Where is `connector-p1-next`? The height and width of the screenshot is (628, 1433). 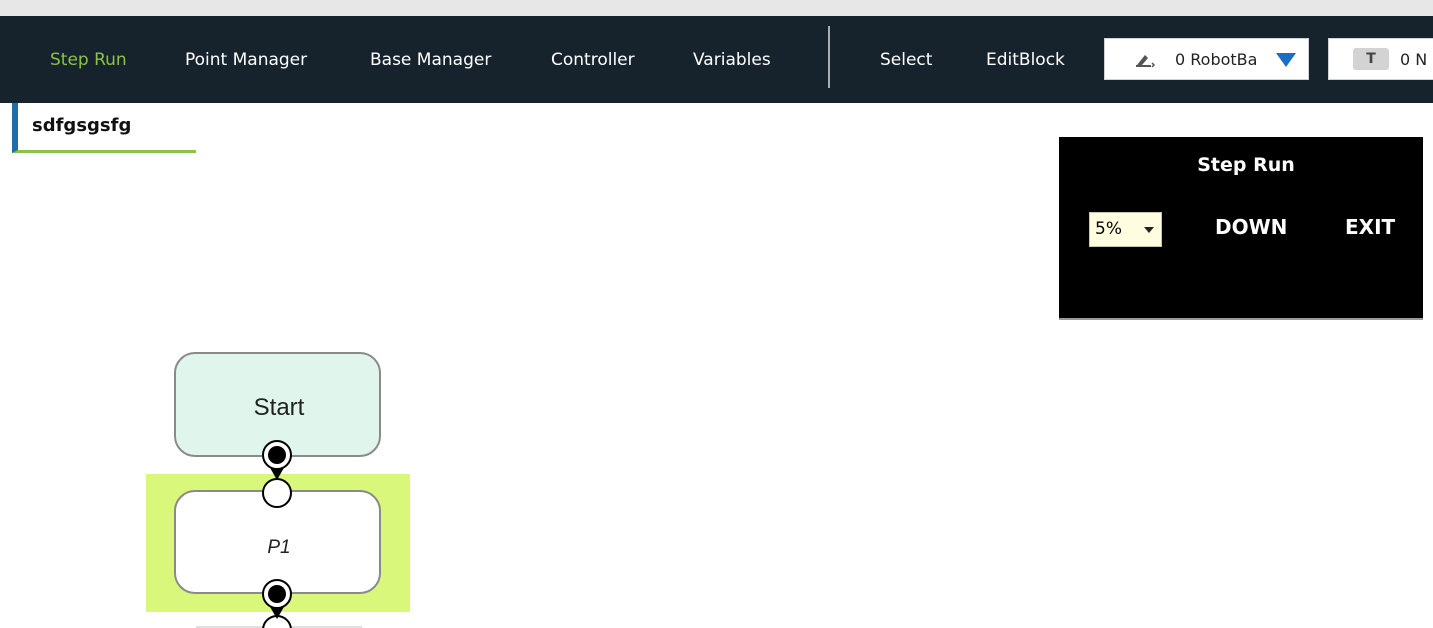
connector-p1-next is located at coordinates (277, 603).